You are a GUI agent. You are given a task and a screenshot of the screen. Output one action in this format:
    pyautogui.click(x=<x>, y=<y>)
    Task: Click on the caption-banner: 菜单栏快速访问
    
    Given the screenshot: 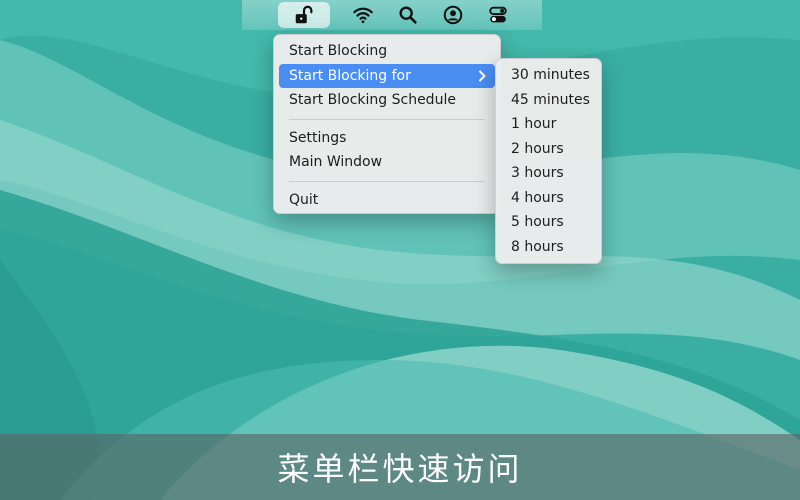 What is the action you would take?
    pyautogui.click(x=400, y=467)
    